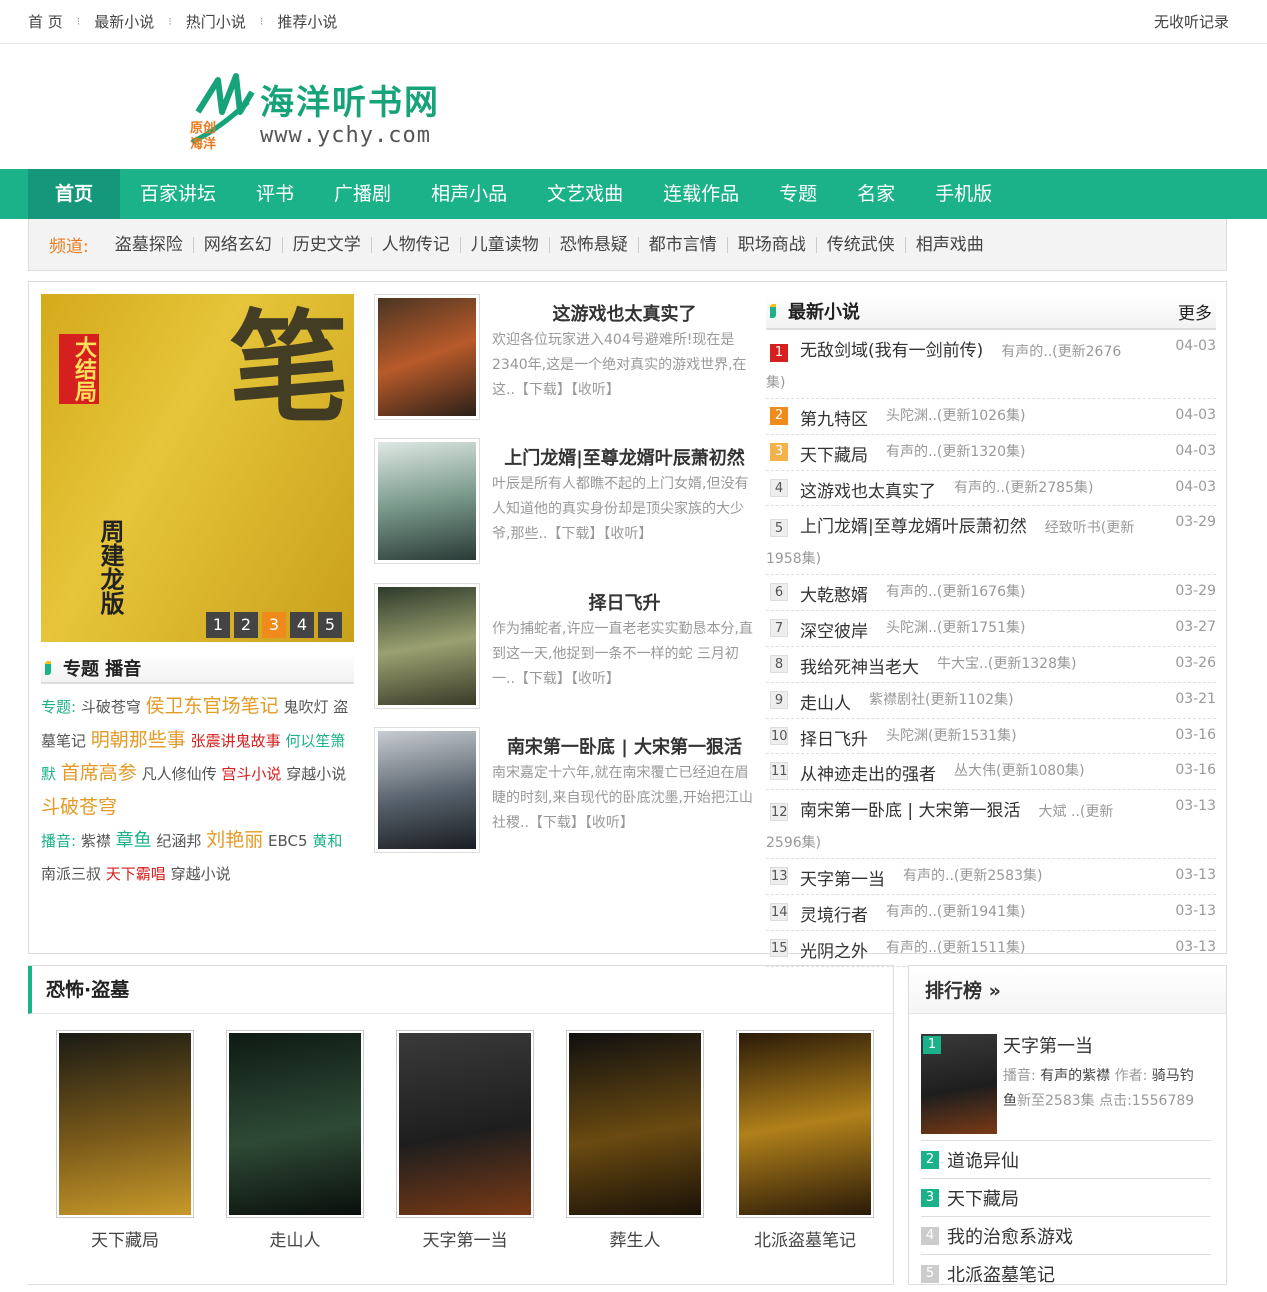  What do you see at coordinates (772, 244) in the screenshot?
I see `channel-item: 职场商战` at bounding box center [772, 244].